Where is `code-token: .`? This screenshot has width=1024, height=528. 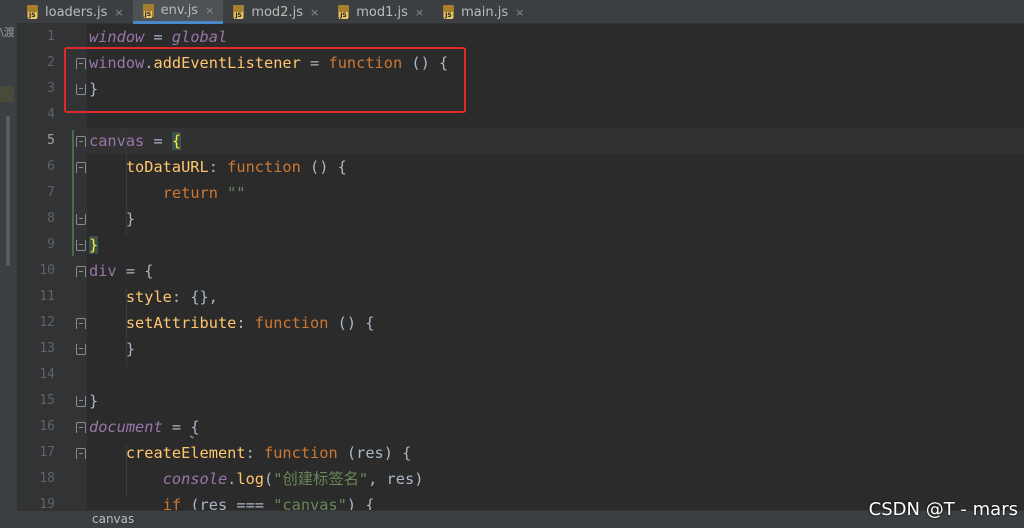
code-token: . is located at coordinates (232, 479).